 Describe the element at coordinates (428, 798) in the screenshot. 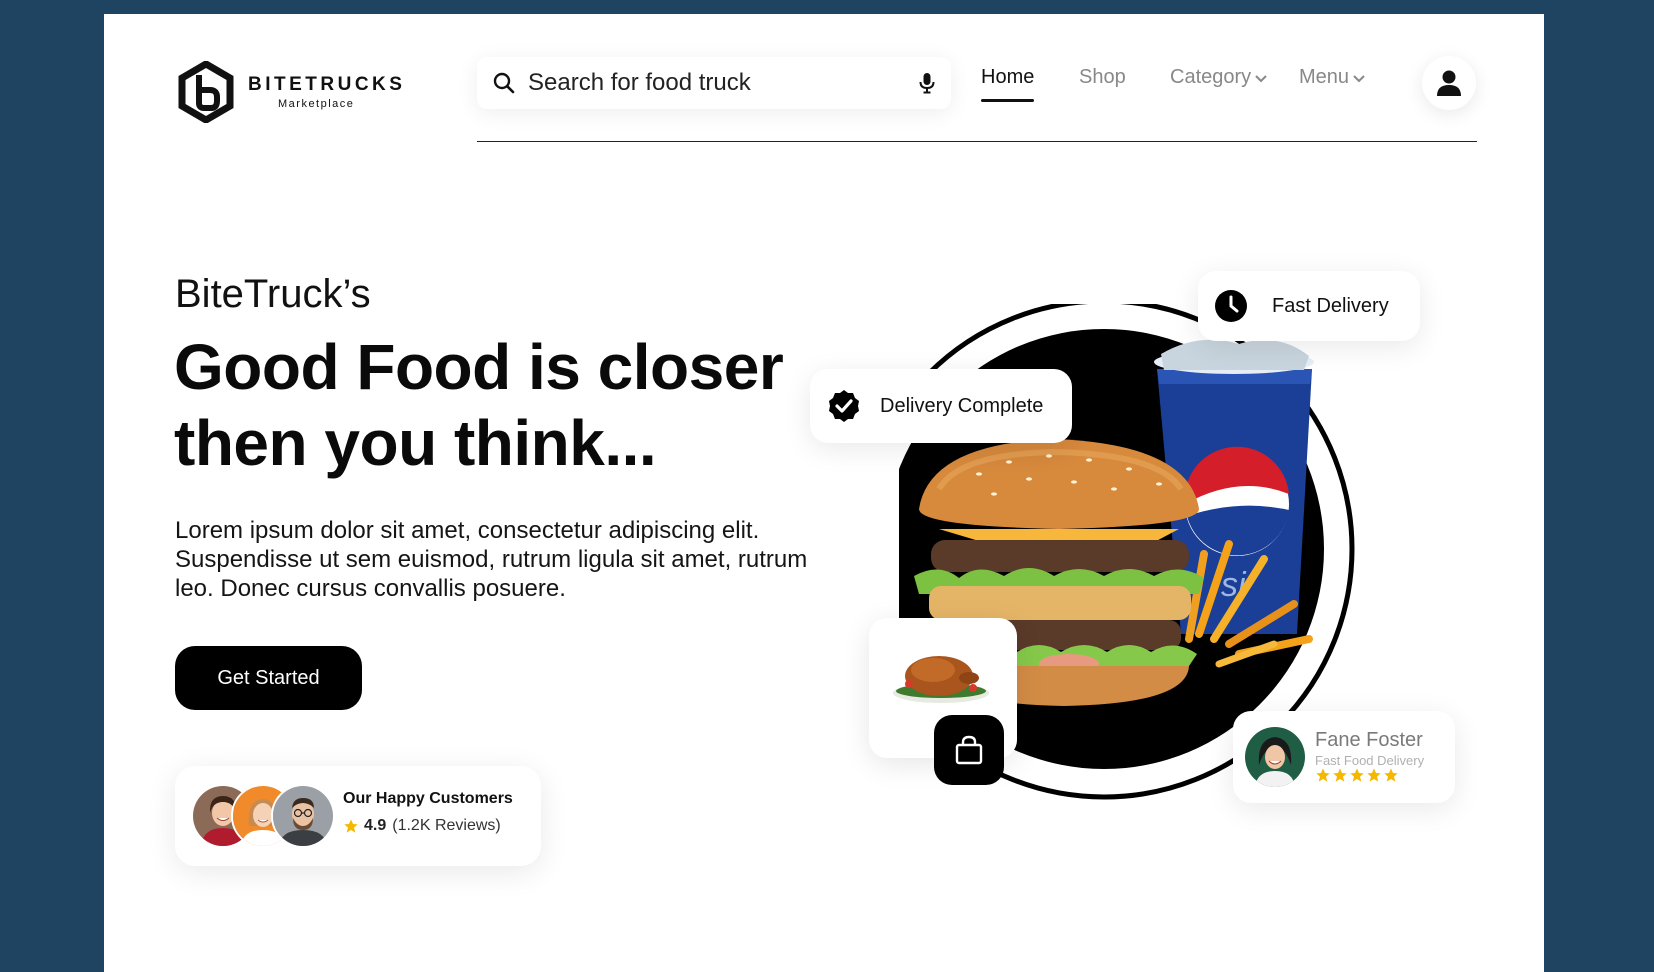

I see `customers-title: Our Happy Customers` at that location.